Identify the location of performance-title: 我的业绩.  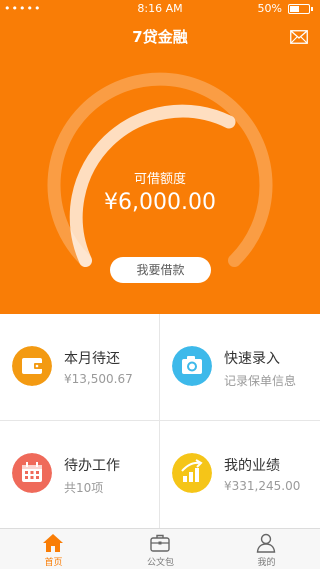
(252, 466).